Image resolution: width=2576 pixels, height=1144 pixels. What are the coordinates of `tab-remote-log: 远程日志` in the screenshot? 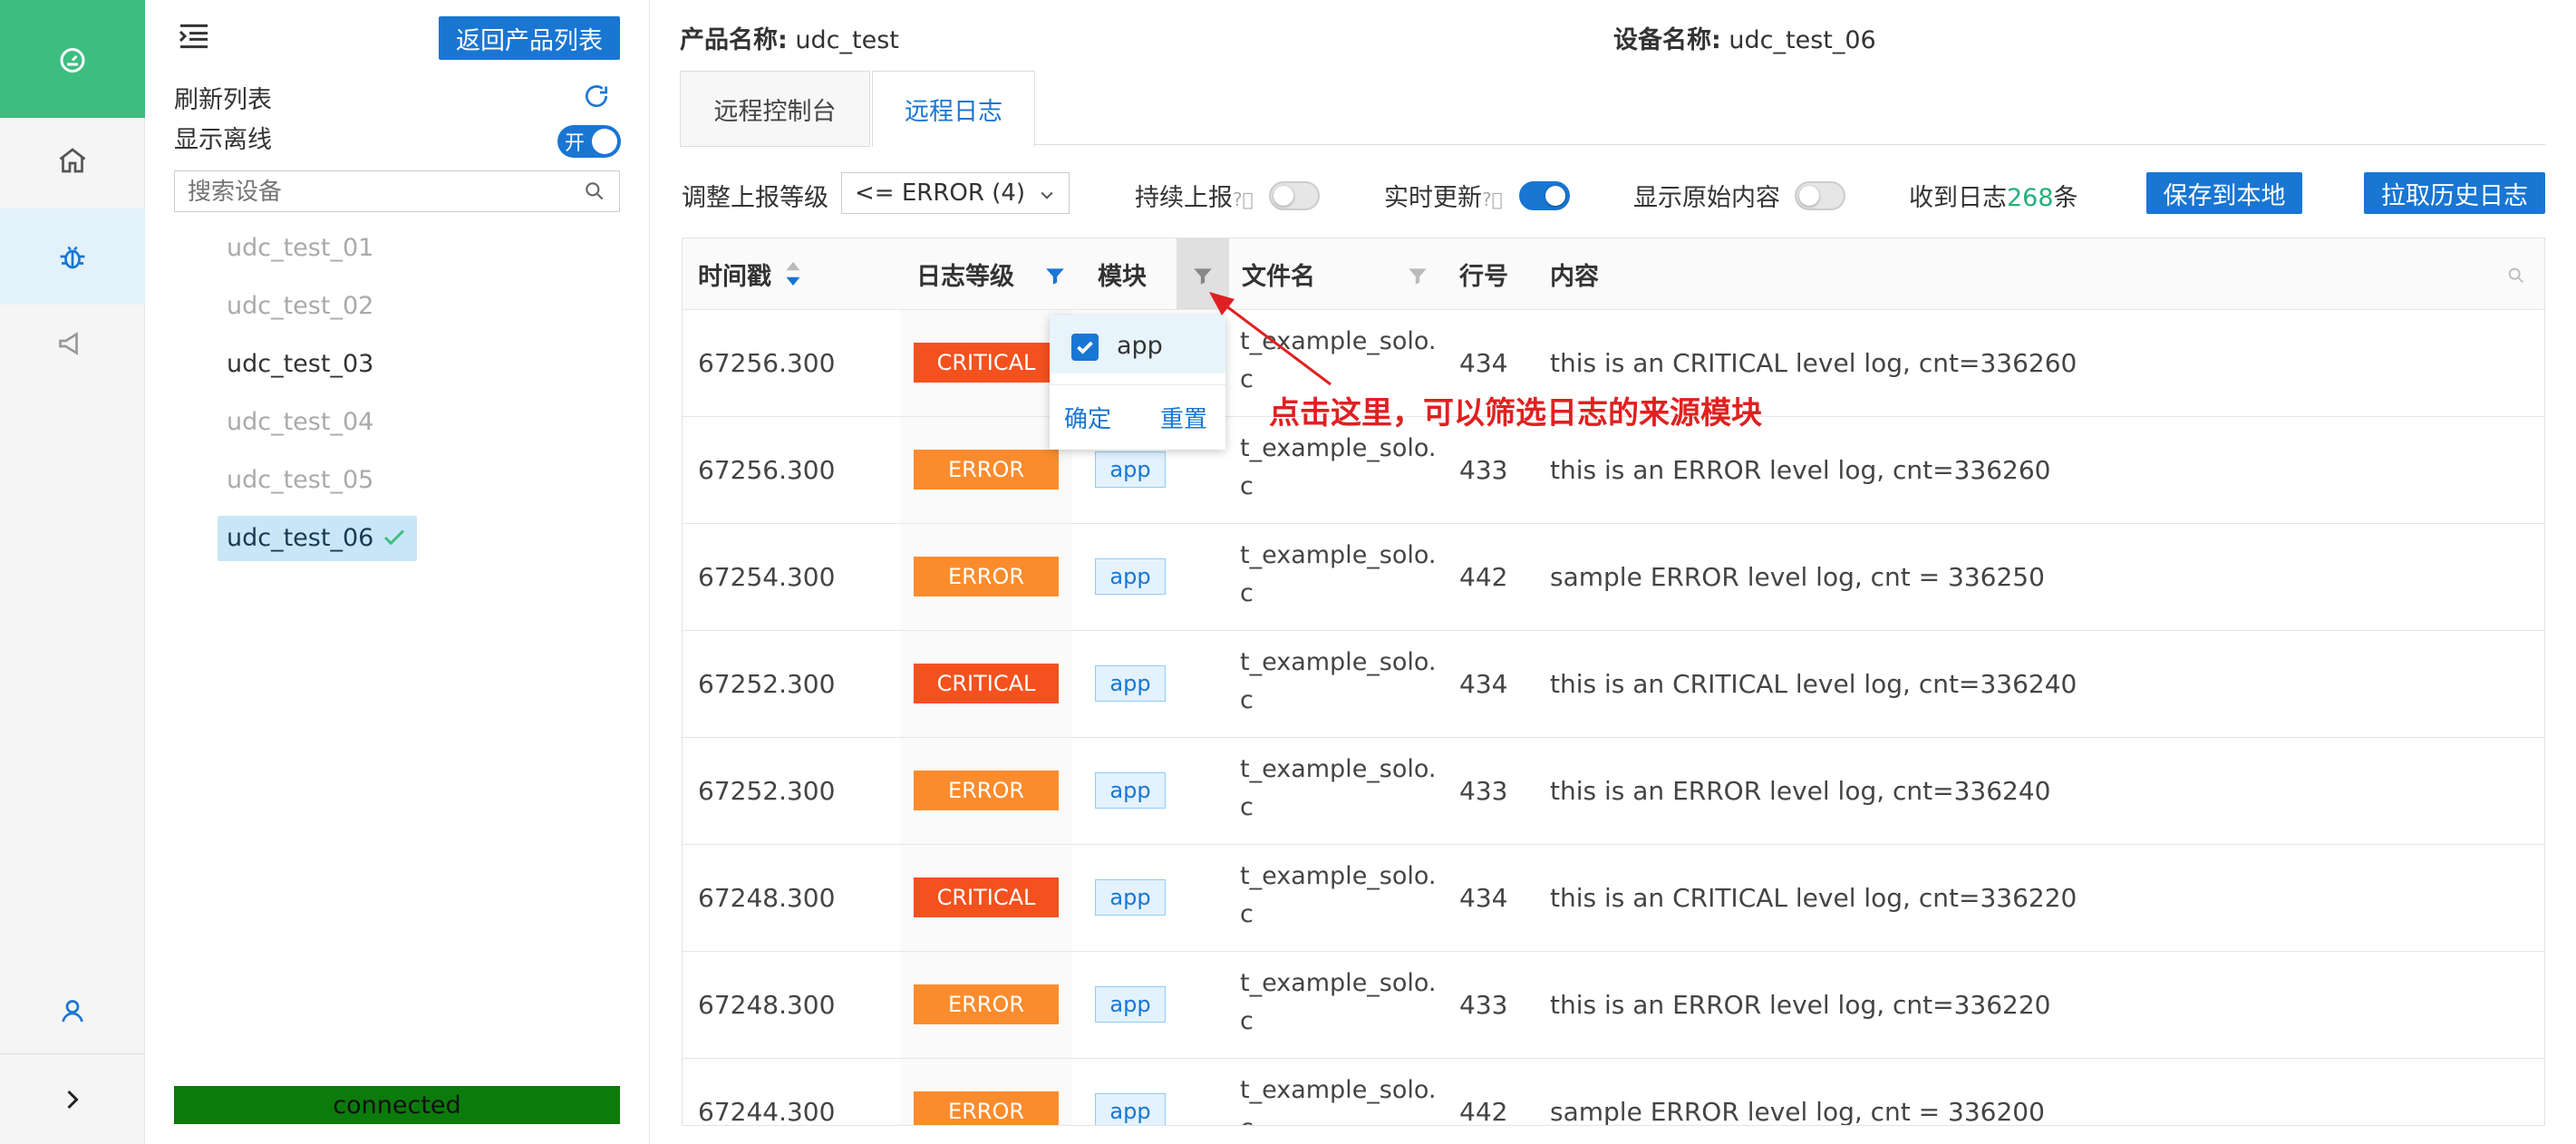 It's located at (953, 109).